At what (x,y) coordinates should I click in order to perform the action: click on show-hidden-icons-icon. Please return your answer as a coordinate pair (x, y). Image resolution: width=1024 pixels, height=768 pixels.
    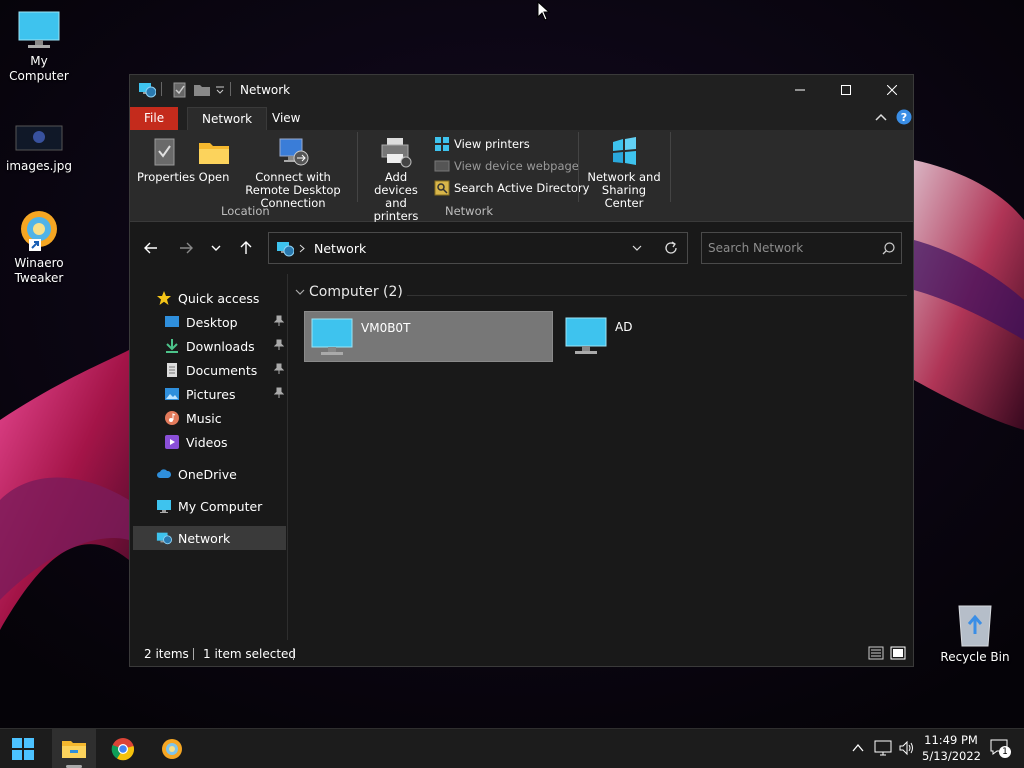
    Looking at the image, I should click on (858, 748).